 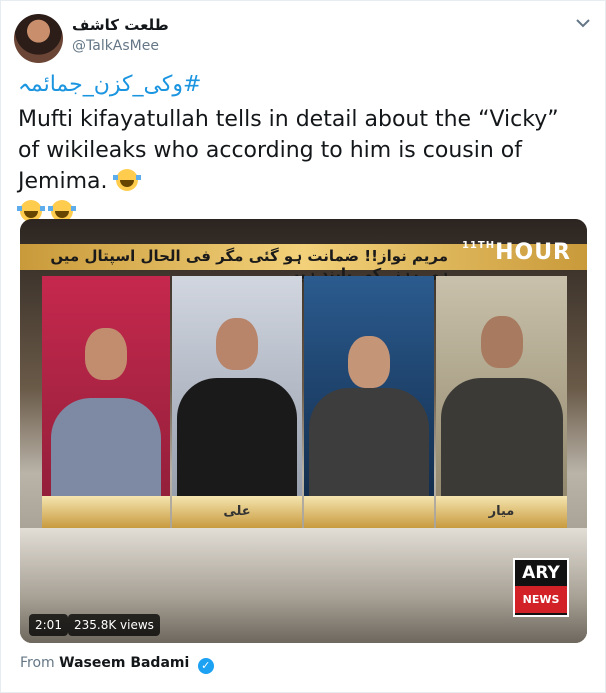 I want to click on nameplate-4: میار, so click(x=501, y=512).